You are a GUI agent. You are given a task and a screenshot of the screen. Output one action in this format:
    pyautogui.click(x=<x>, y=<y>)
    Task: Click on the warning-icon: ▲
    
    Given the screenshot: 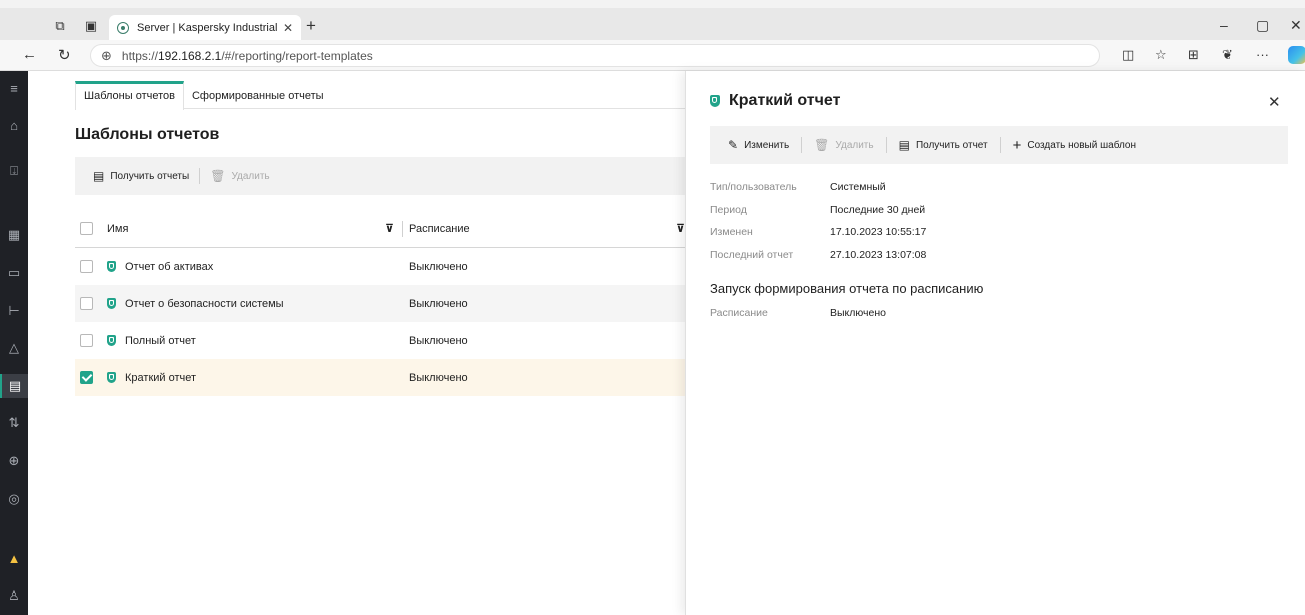 What is the action you would take?
    pyautogui.click(x=14, y=559)
    